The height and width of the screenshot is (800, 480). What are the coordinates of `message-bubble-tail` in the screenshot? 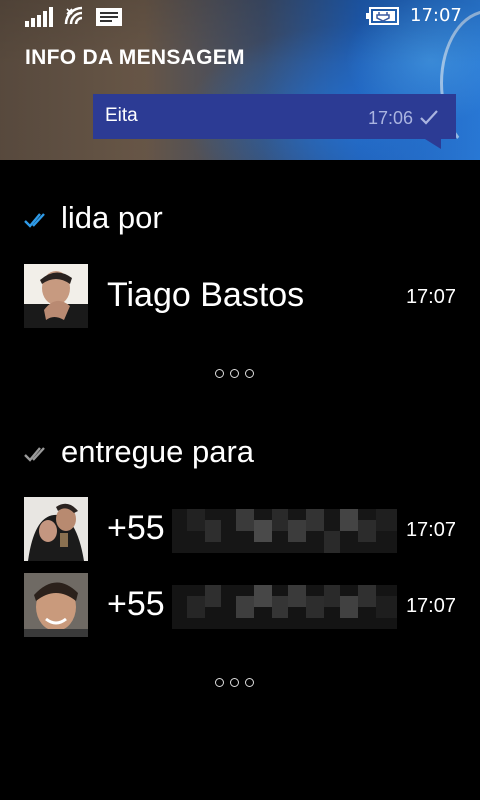 It's located at (433, 144).